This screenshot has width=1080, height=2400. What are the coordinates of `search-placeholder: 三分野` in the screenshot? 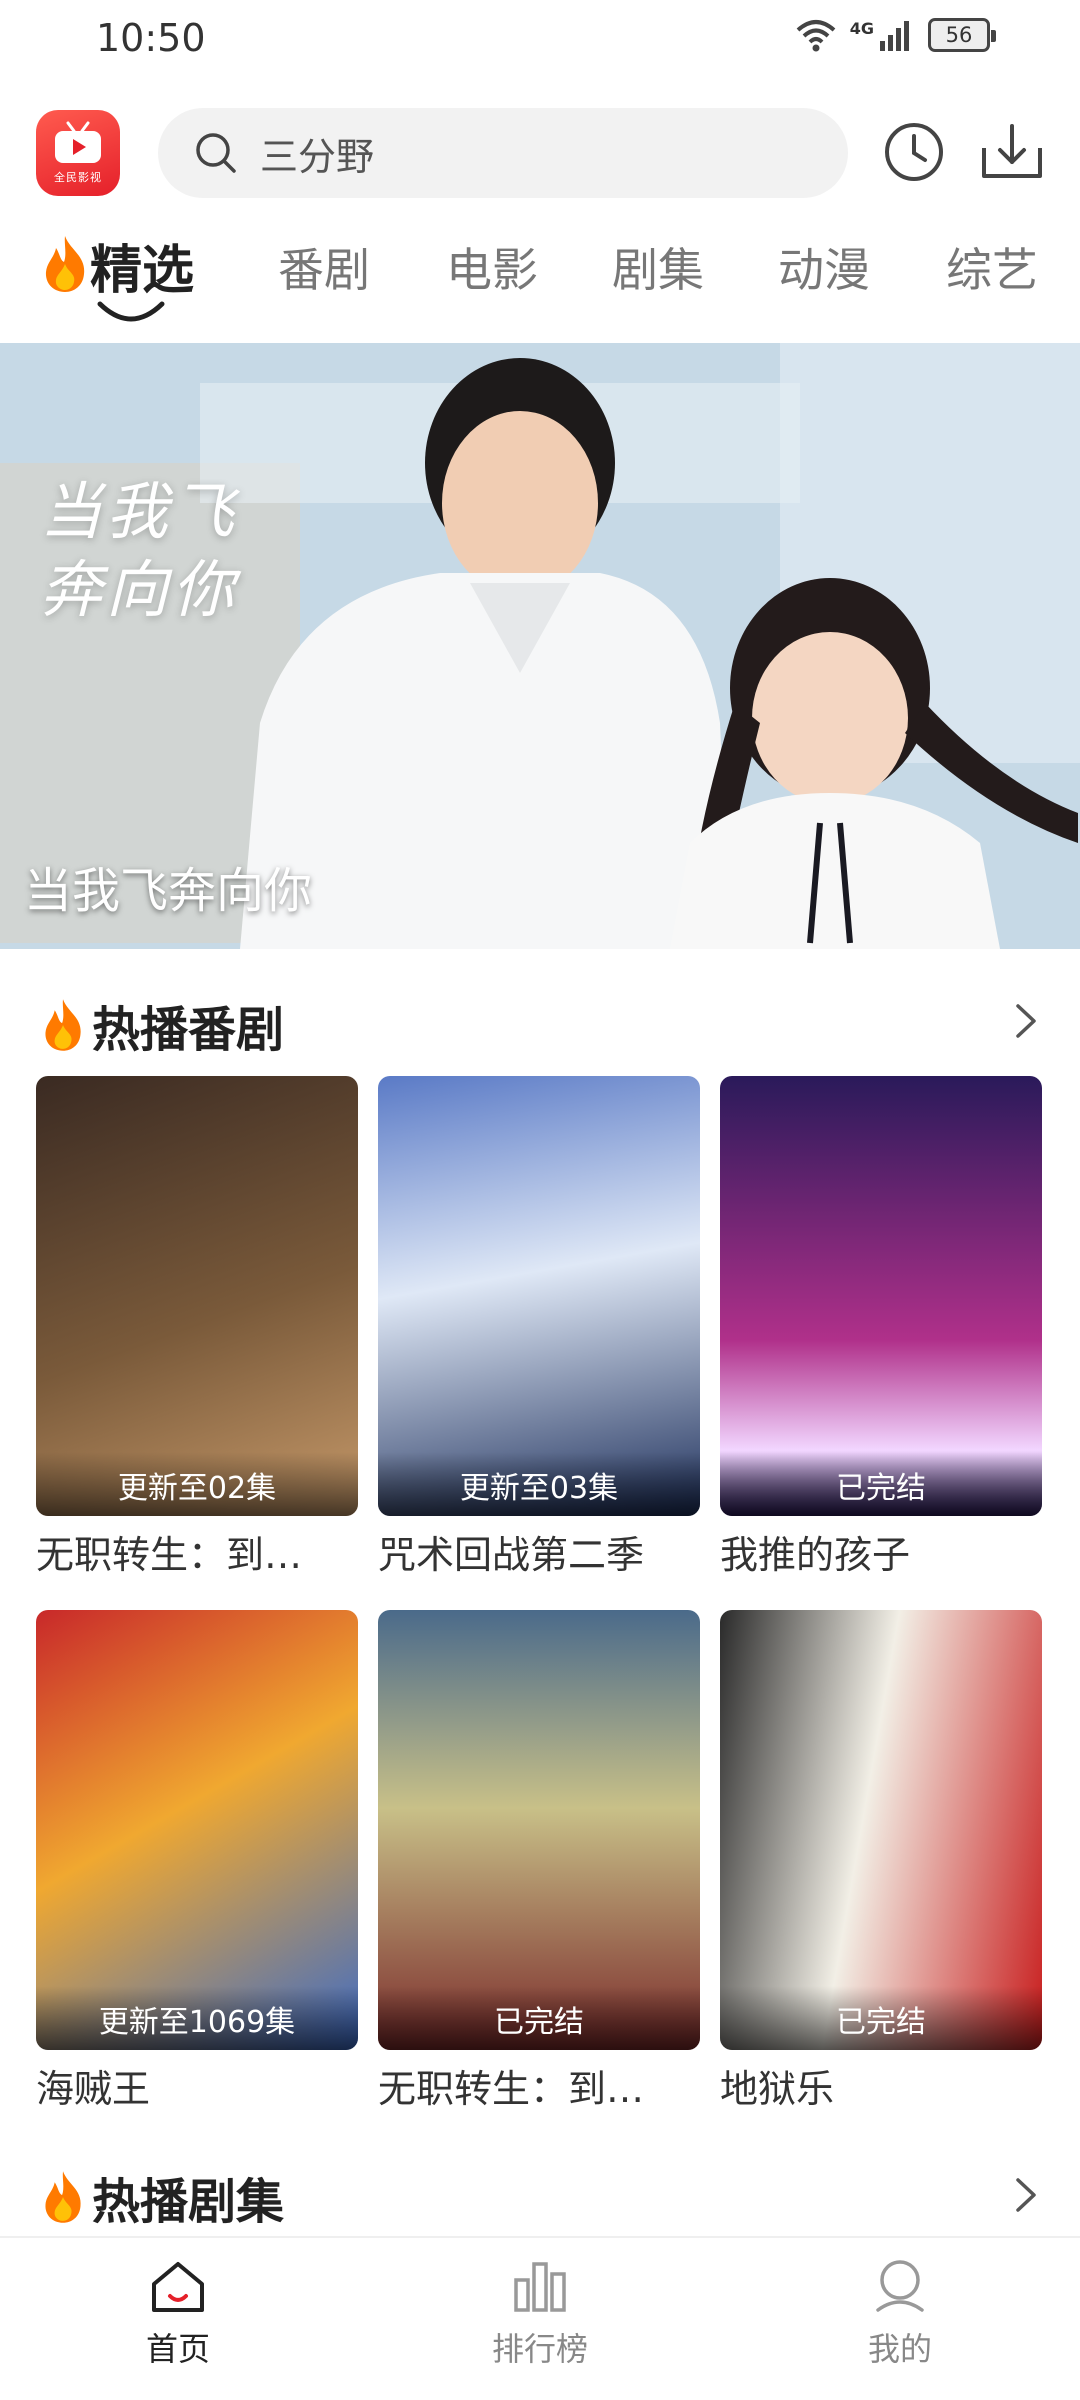 It's located at (317, 156).